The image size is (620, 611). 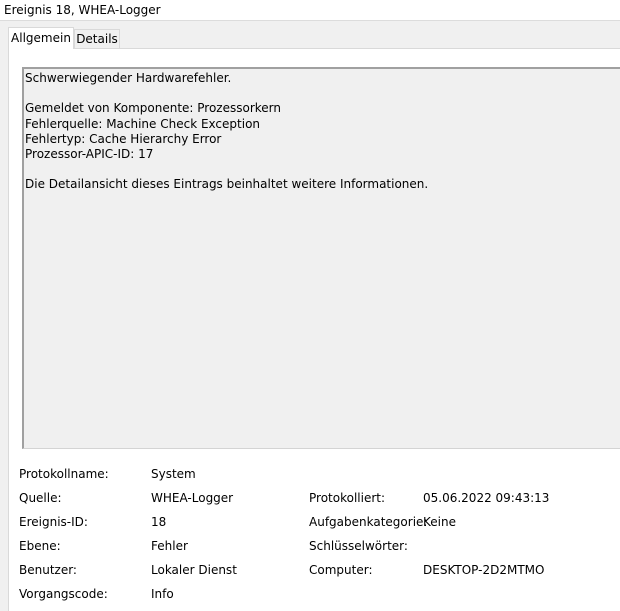 I want to click on protokollname-value: System, so click(x=173, y=474).